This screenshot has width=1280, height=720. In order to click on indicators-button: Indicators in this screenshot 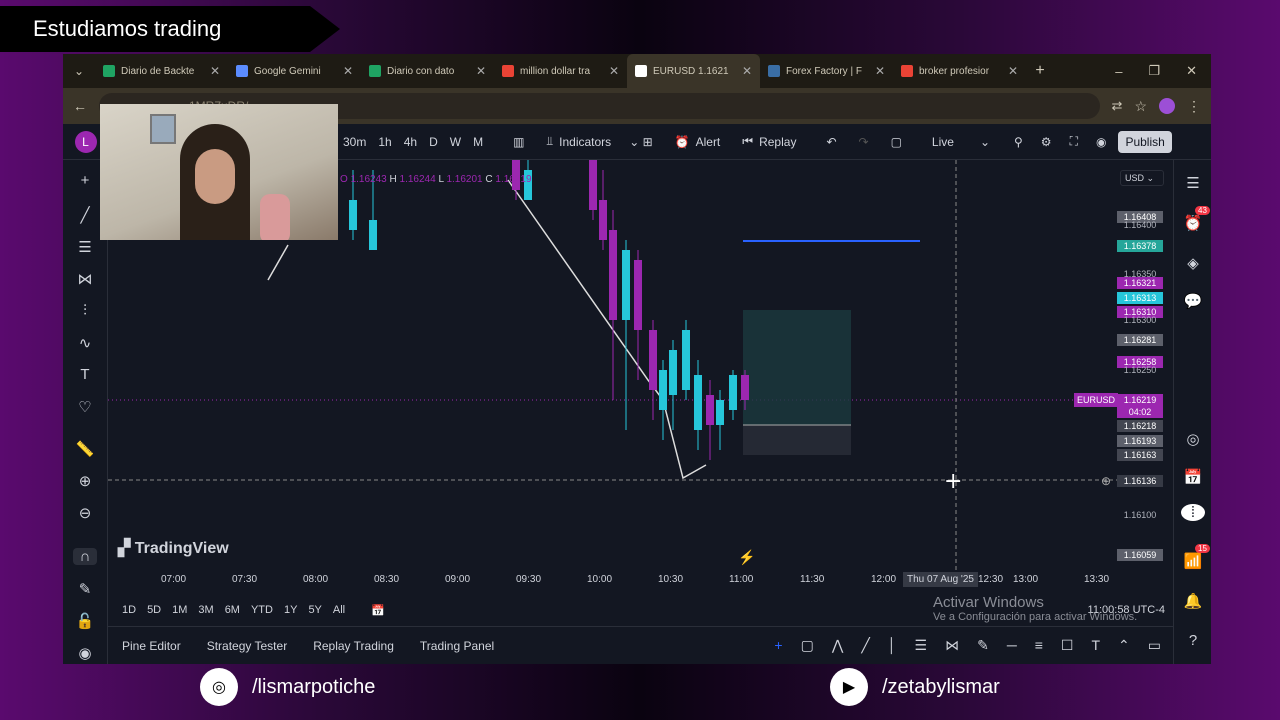, I will do `click(585, 142)`.